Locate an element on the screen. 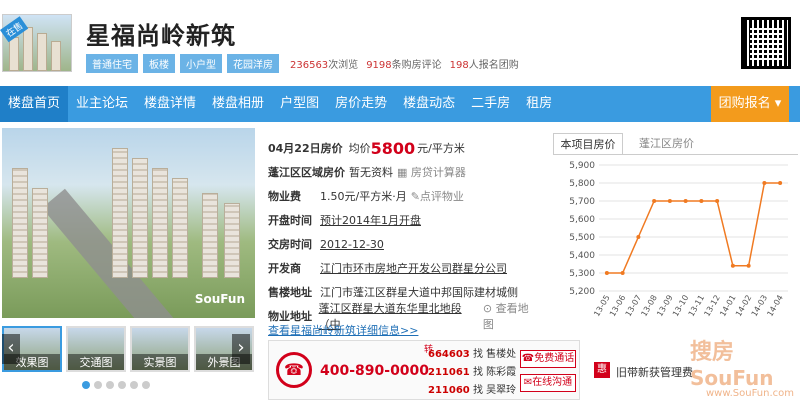 The image size is (800, 403). thumb-real: 实景图 is located at coordinates (160, 349).